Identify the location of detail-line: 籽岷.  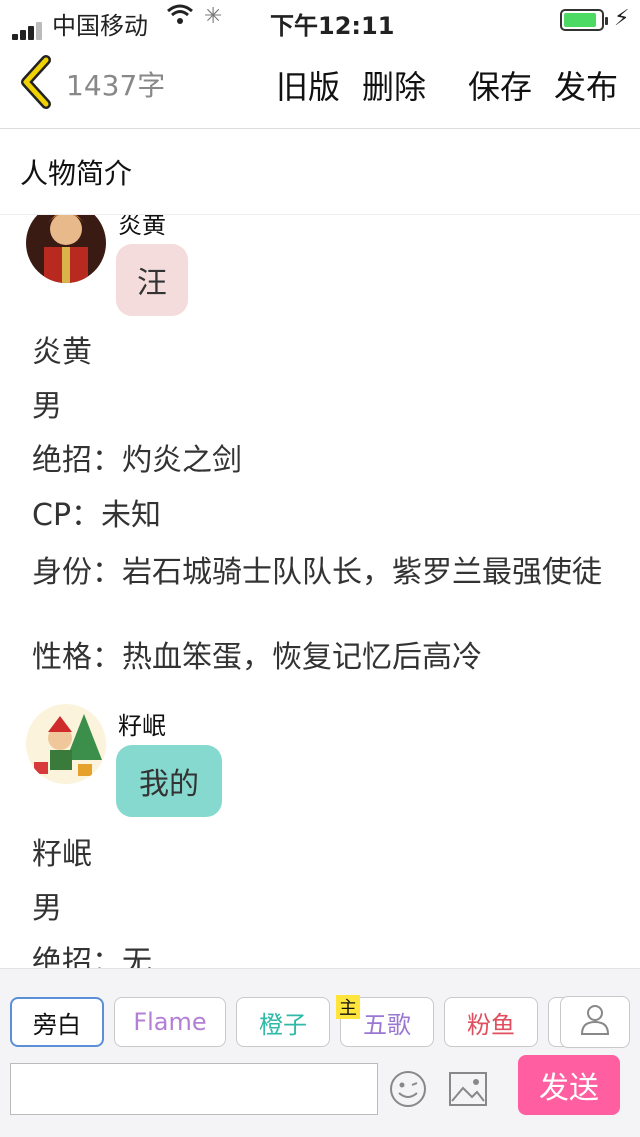
(62, 854).